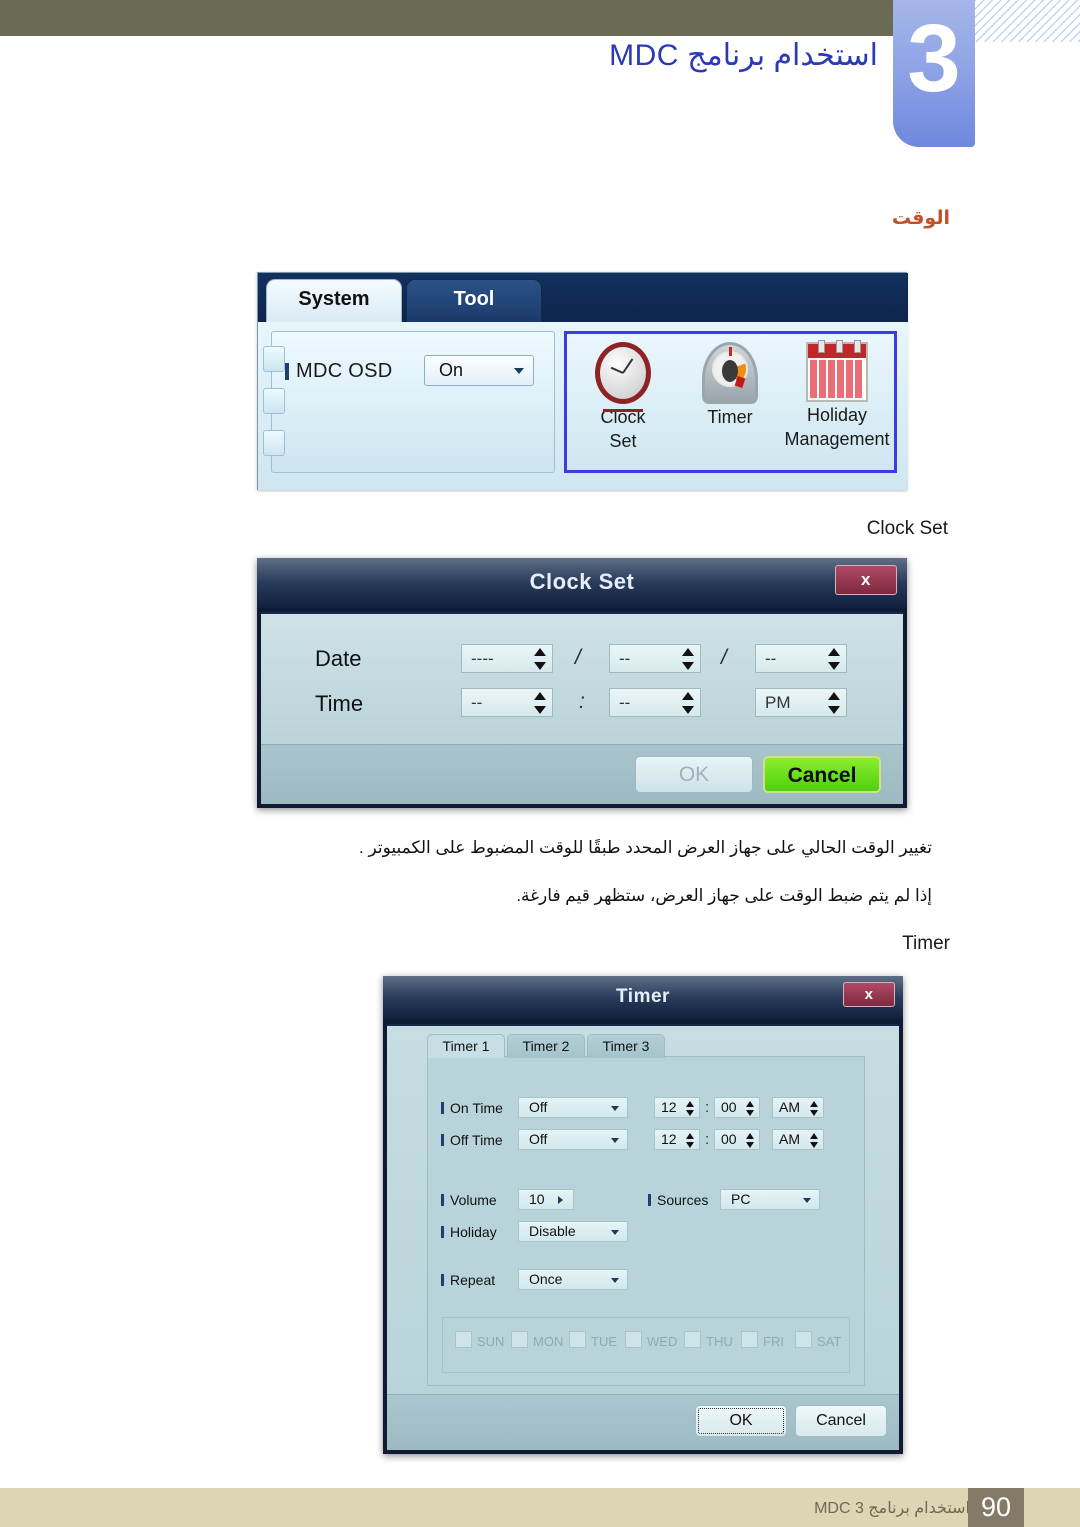  What do you see at coordinates (669, 1107) in the screenshot?
I see `on-time-hour-value: 12` at bounding box center [669, 1107].